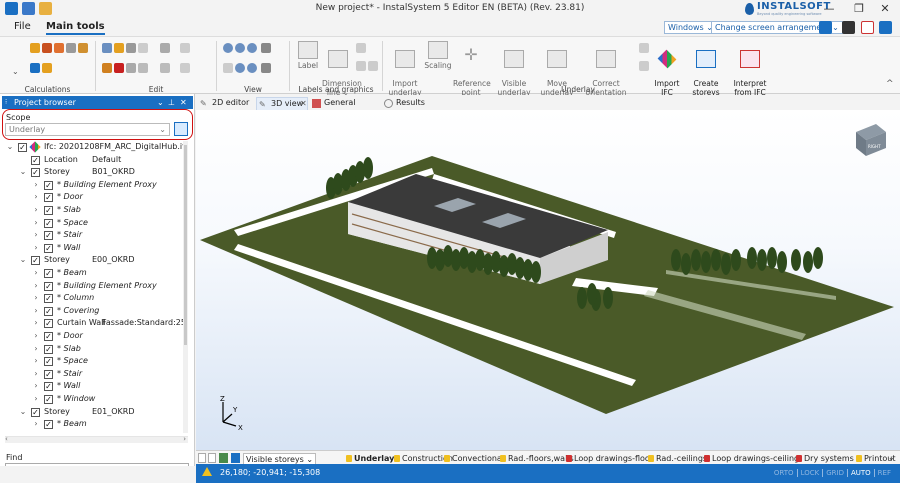 This screenshot has height=483, width=900. What do you see at coordinates (165, 48) in the screenshot?
I see `settings-icon` at bounding box center [165, 48].